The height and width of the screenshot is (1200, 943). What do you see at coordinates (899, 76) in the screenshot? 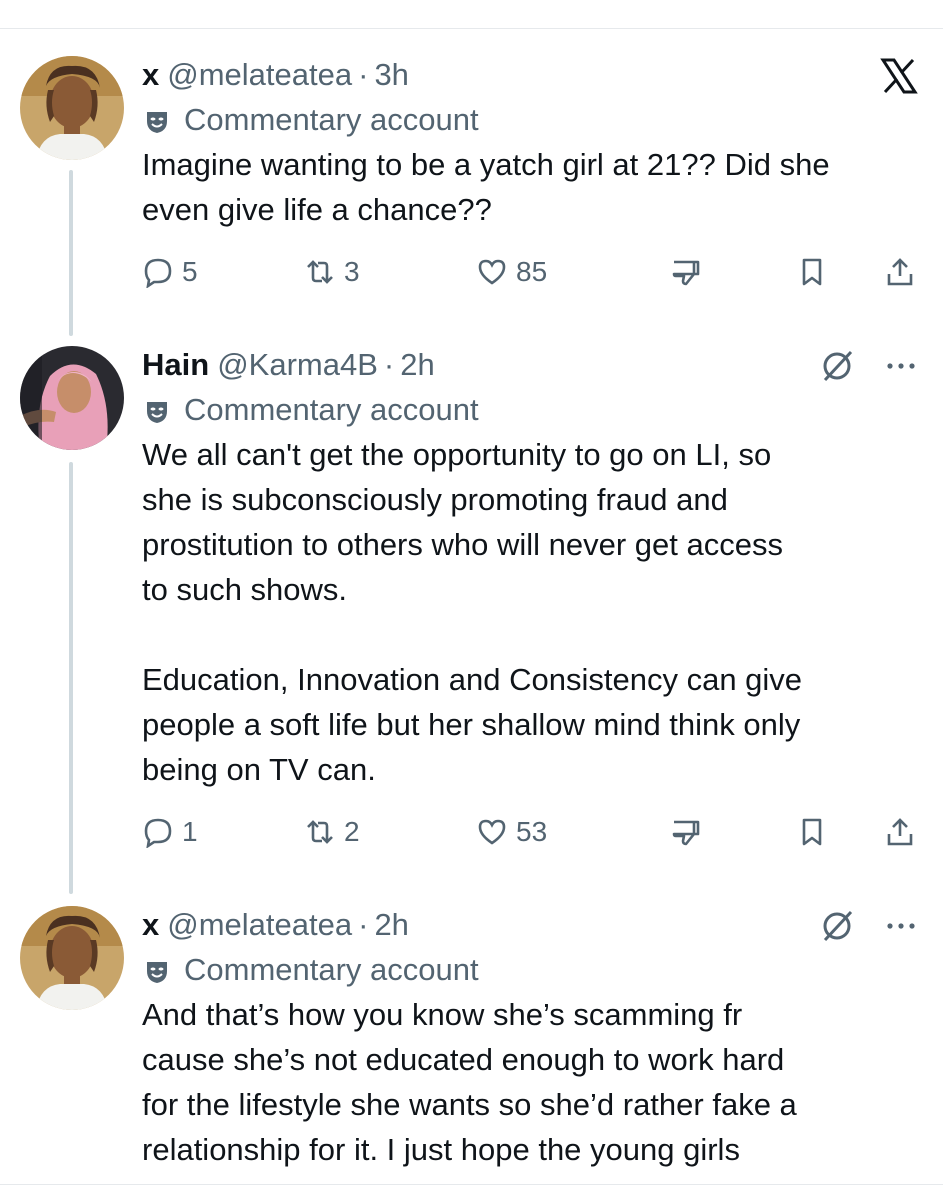
I see `x-logo-icon` at bounding box center [899, 76].